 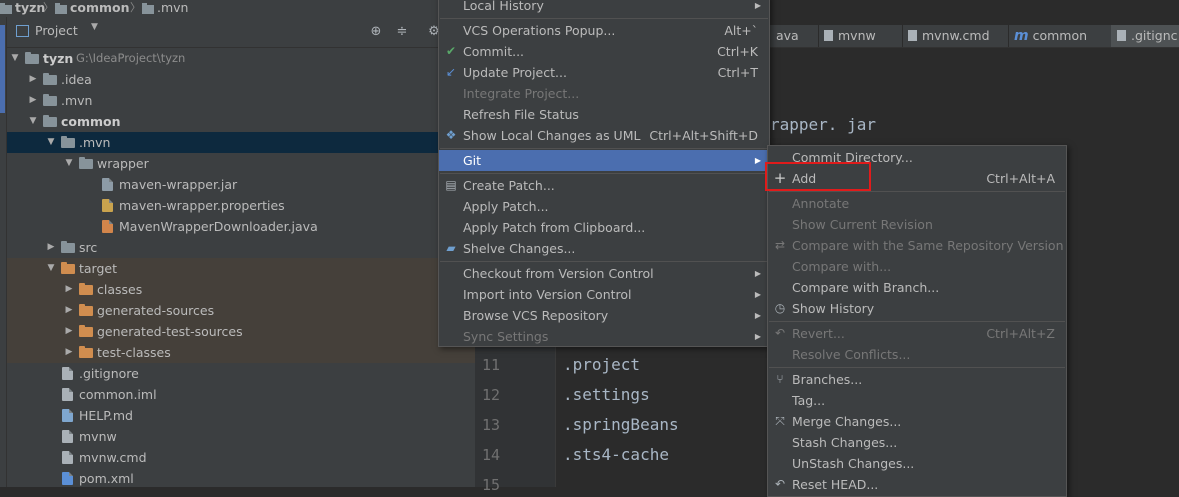 I want to click on tree-item: pom.xml, so click(x=241, y=478).